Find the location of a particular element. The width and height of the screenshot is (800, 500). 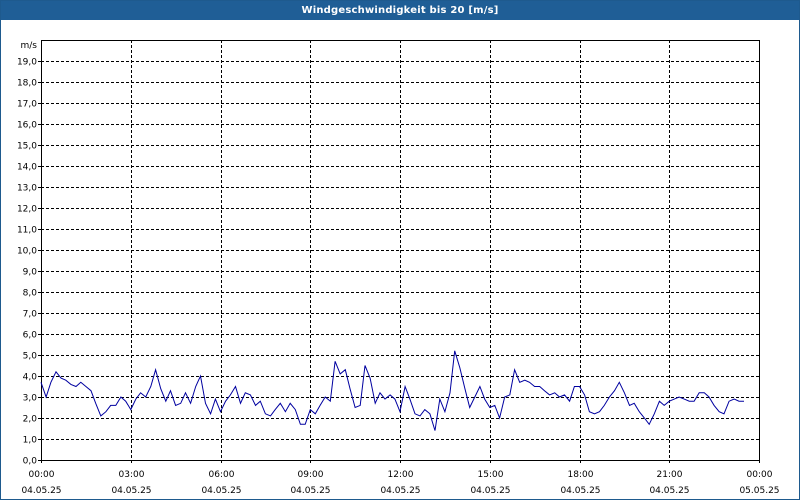

x-tick-time-label: 15:00 is located at coordinates (491, 475).